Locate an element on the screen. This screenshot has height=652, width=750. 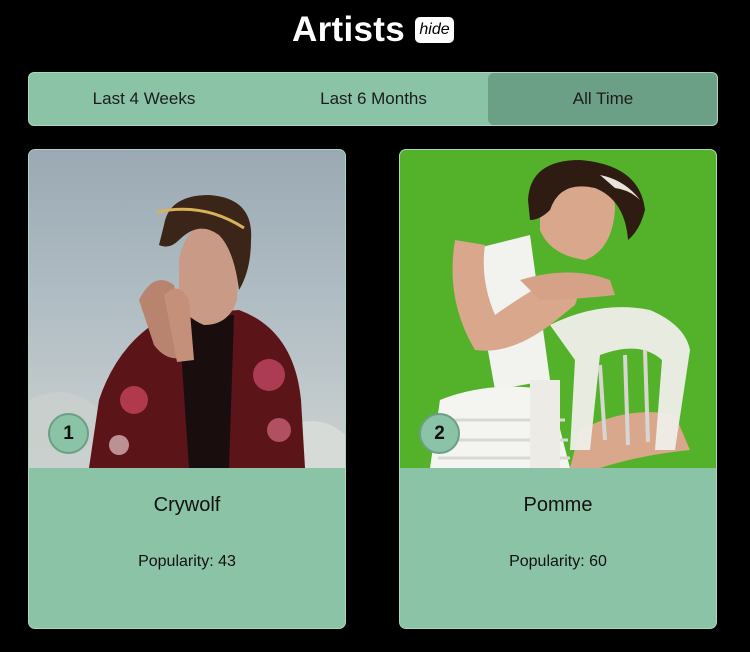
tab-last-6-months: Last 6 Months is located at coordinates (373, 99).